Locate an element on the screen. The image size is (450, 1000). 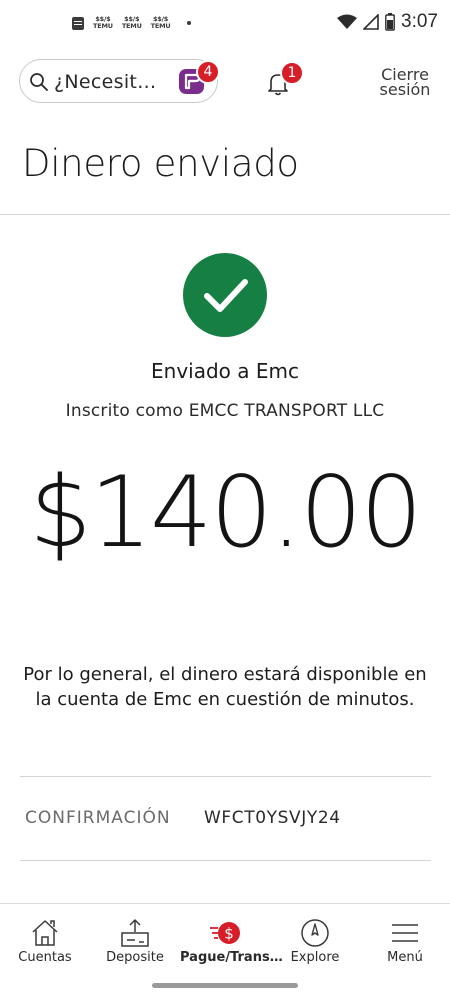
wifi-icon is located at coordinates (347, 21).